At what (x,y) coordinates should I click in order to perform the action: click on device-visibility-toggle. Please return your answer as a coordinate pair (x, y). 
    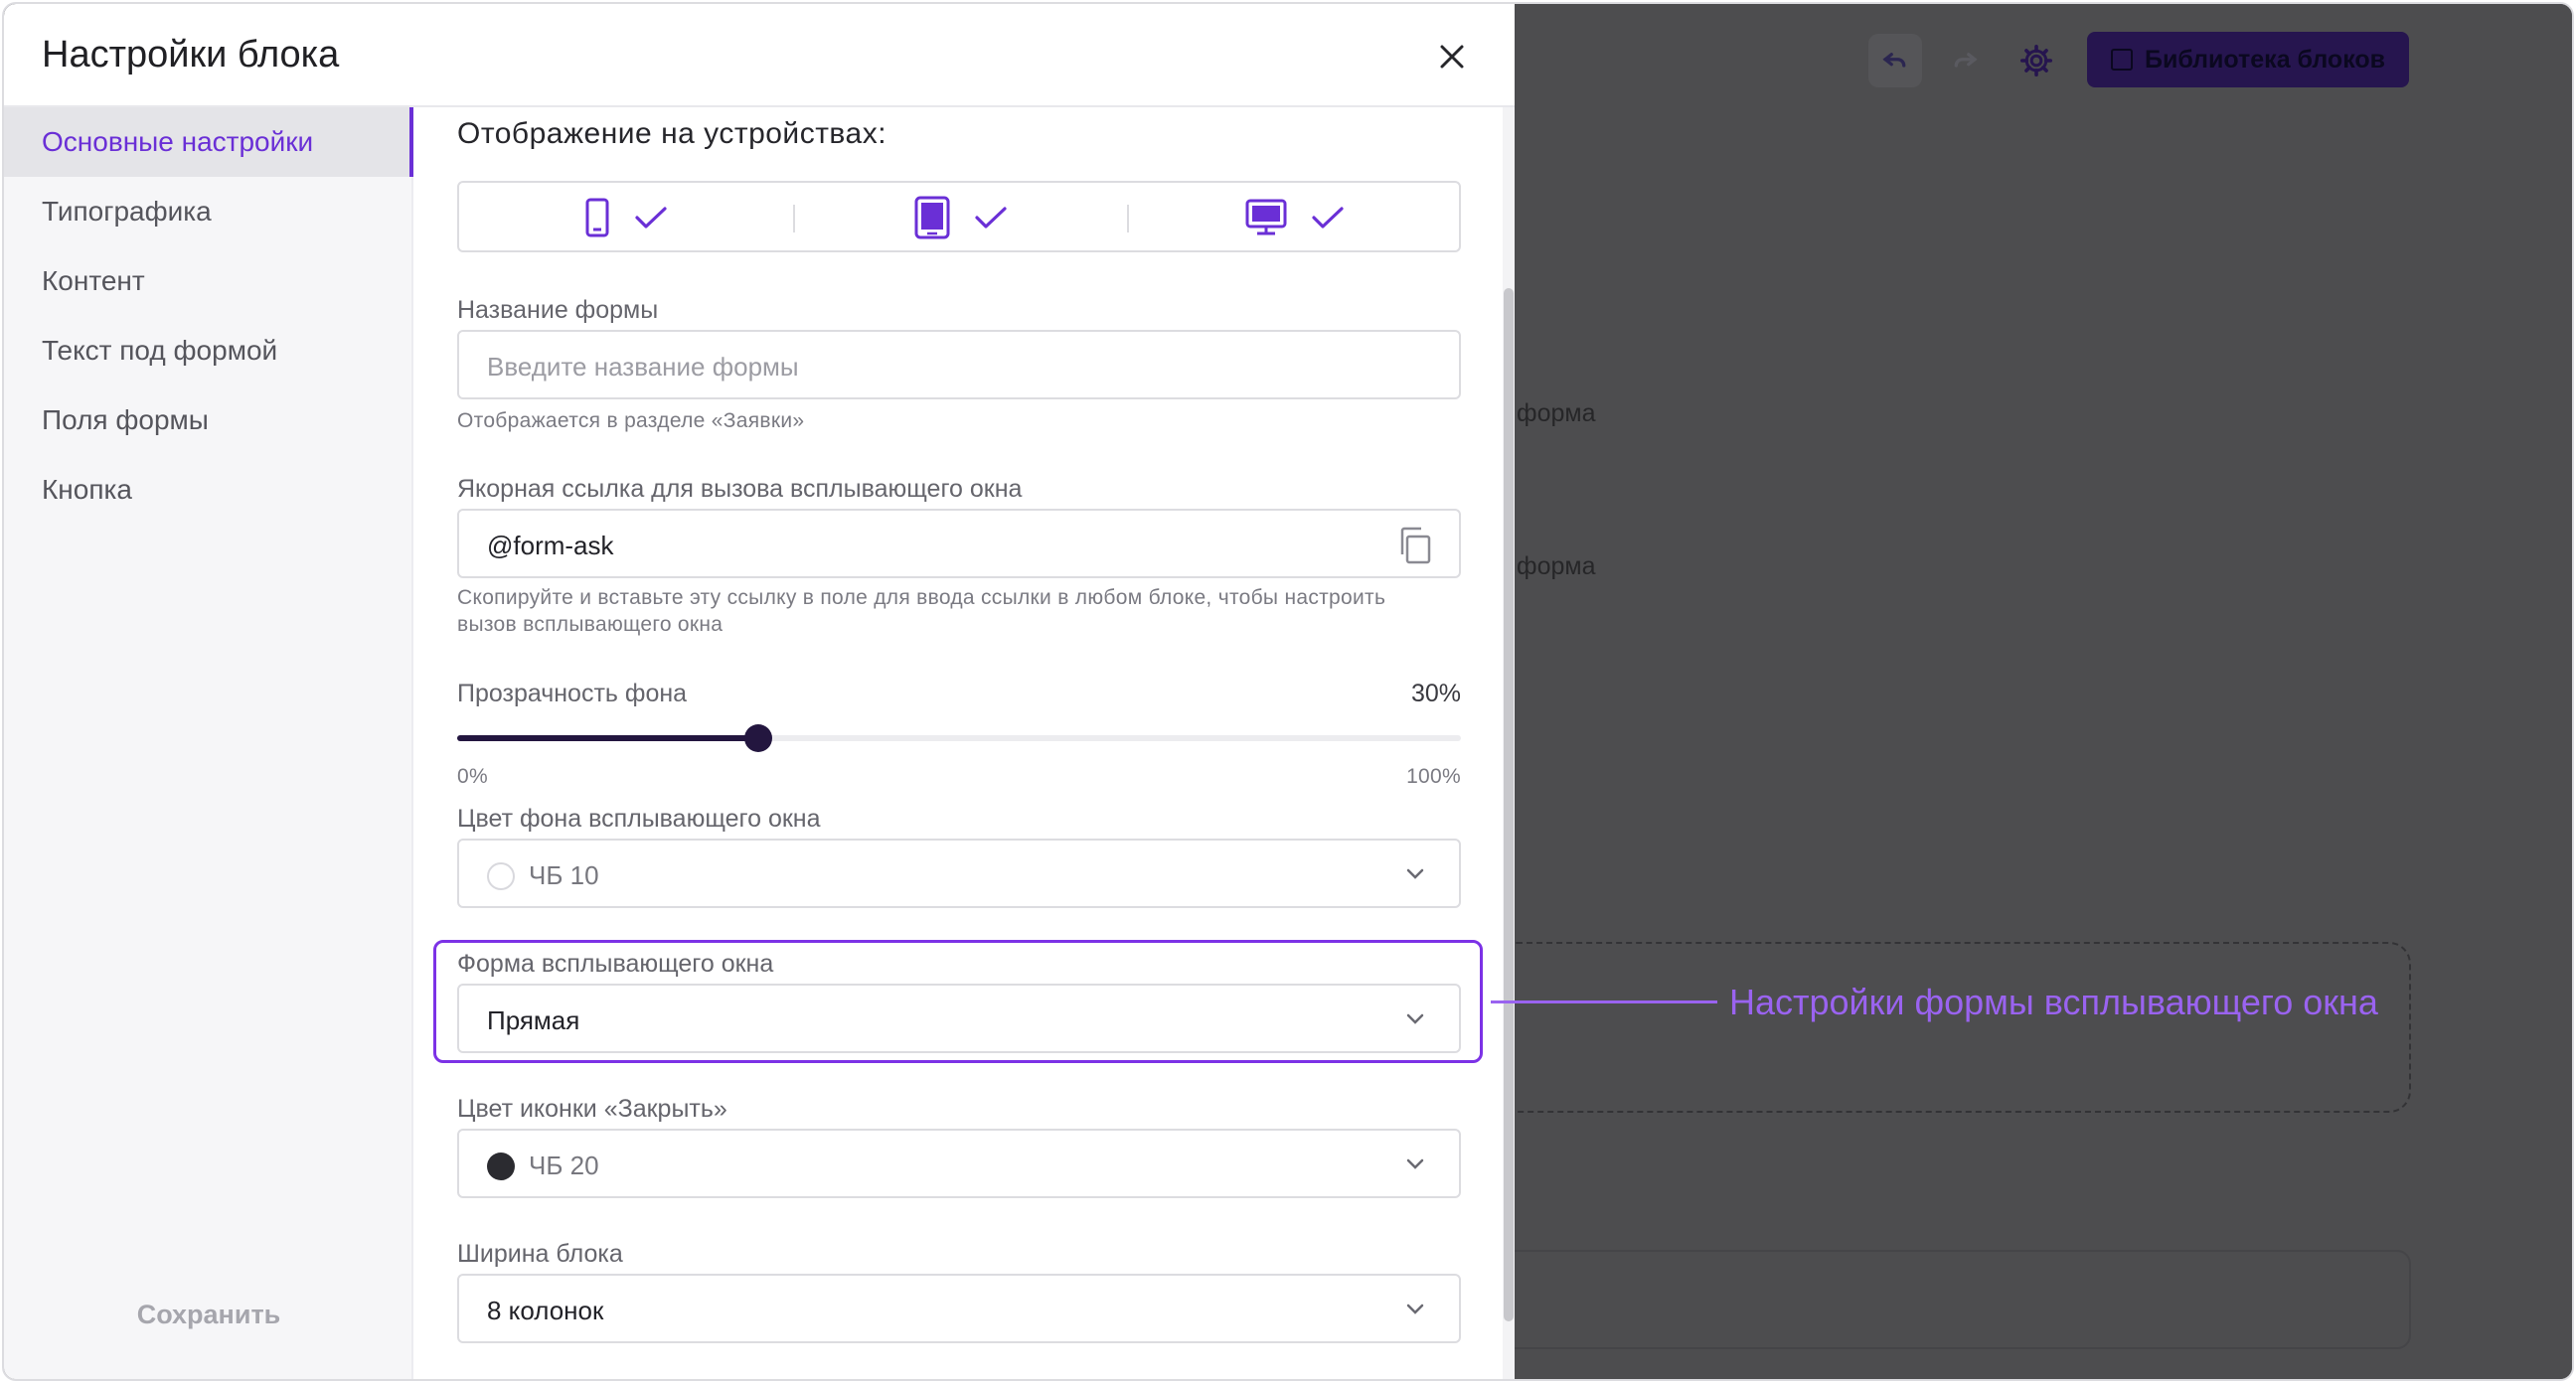
    Looking at the image, I should click on (959, 217).